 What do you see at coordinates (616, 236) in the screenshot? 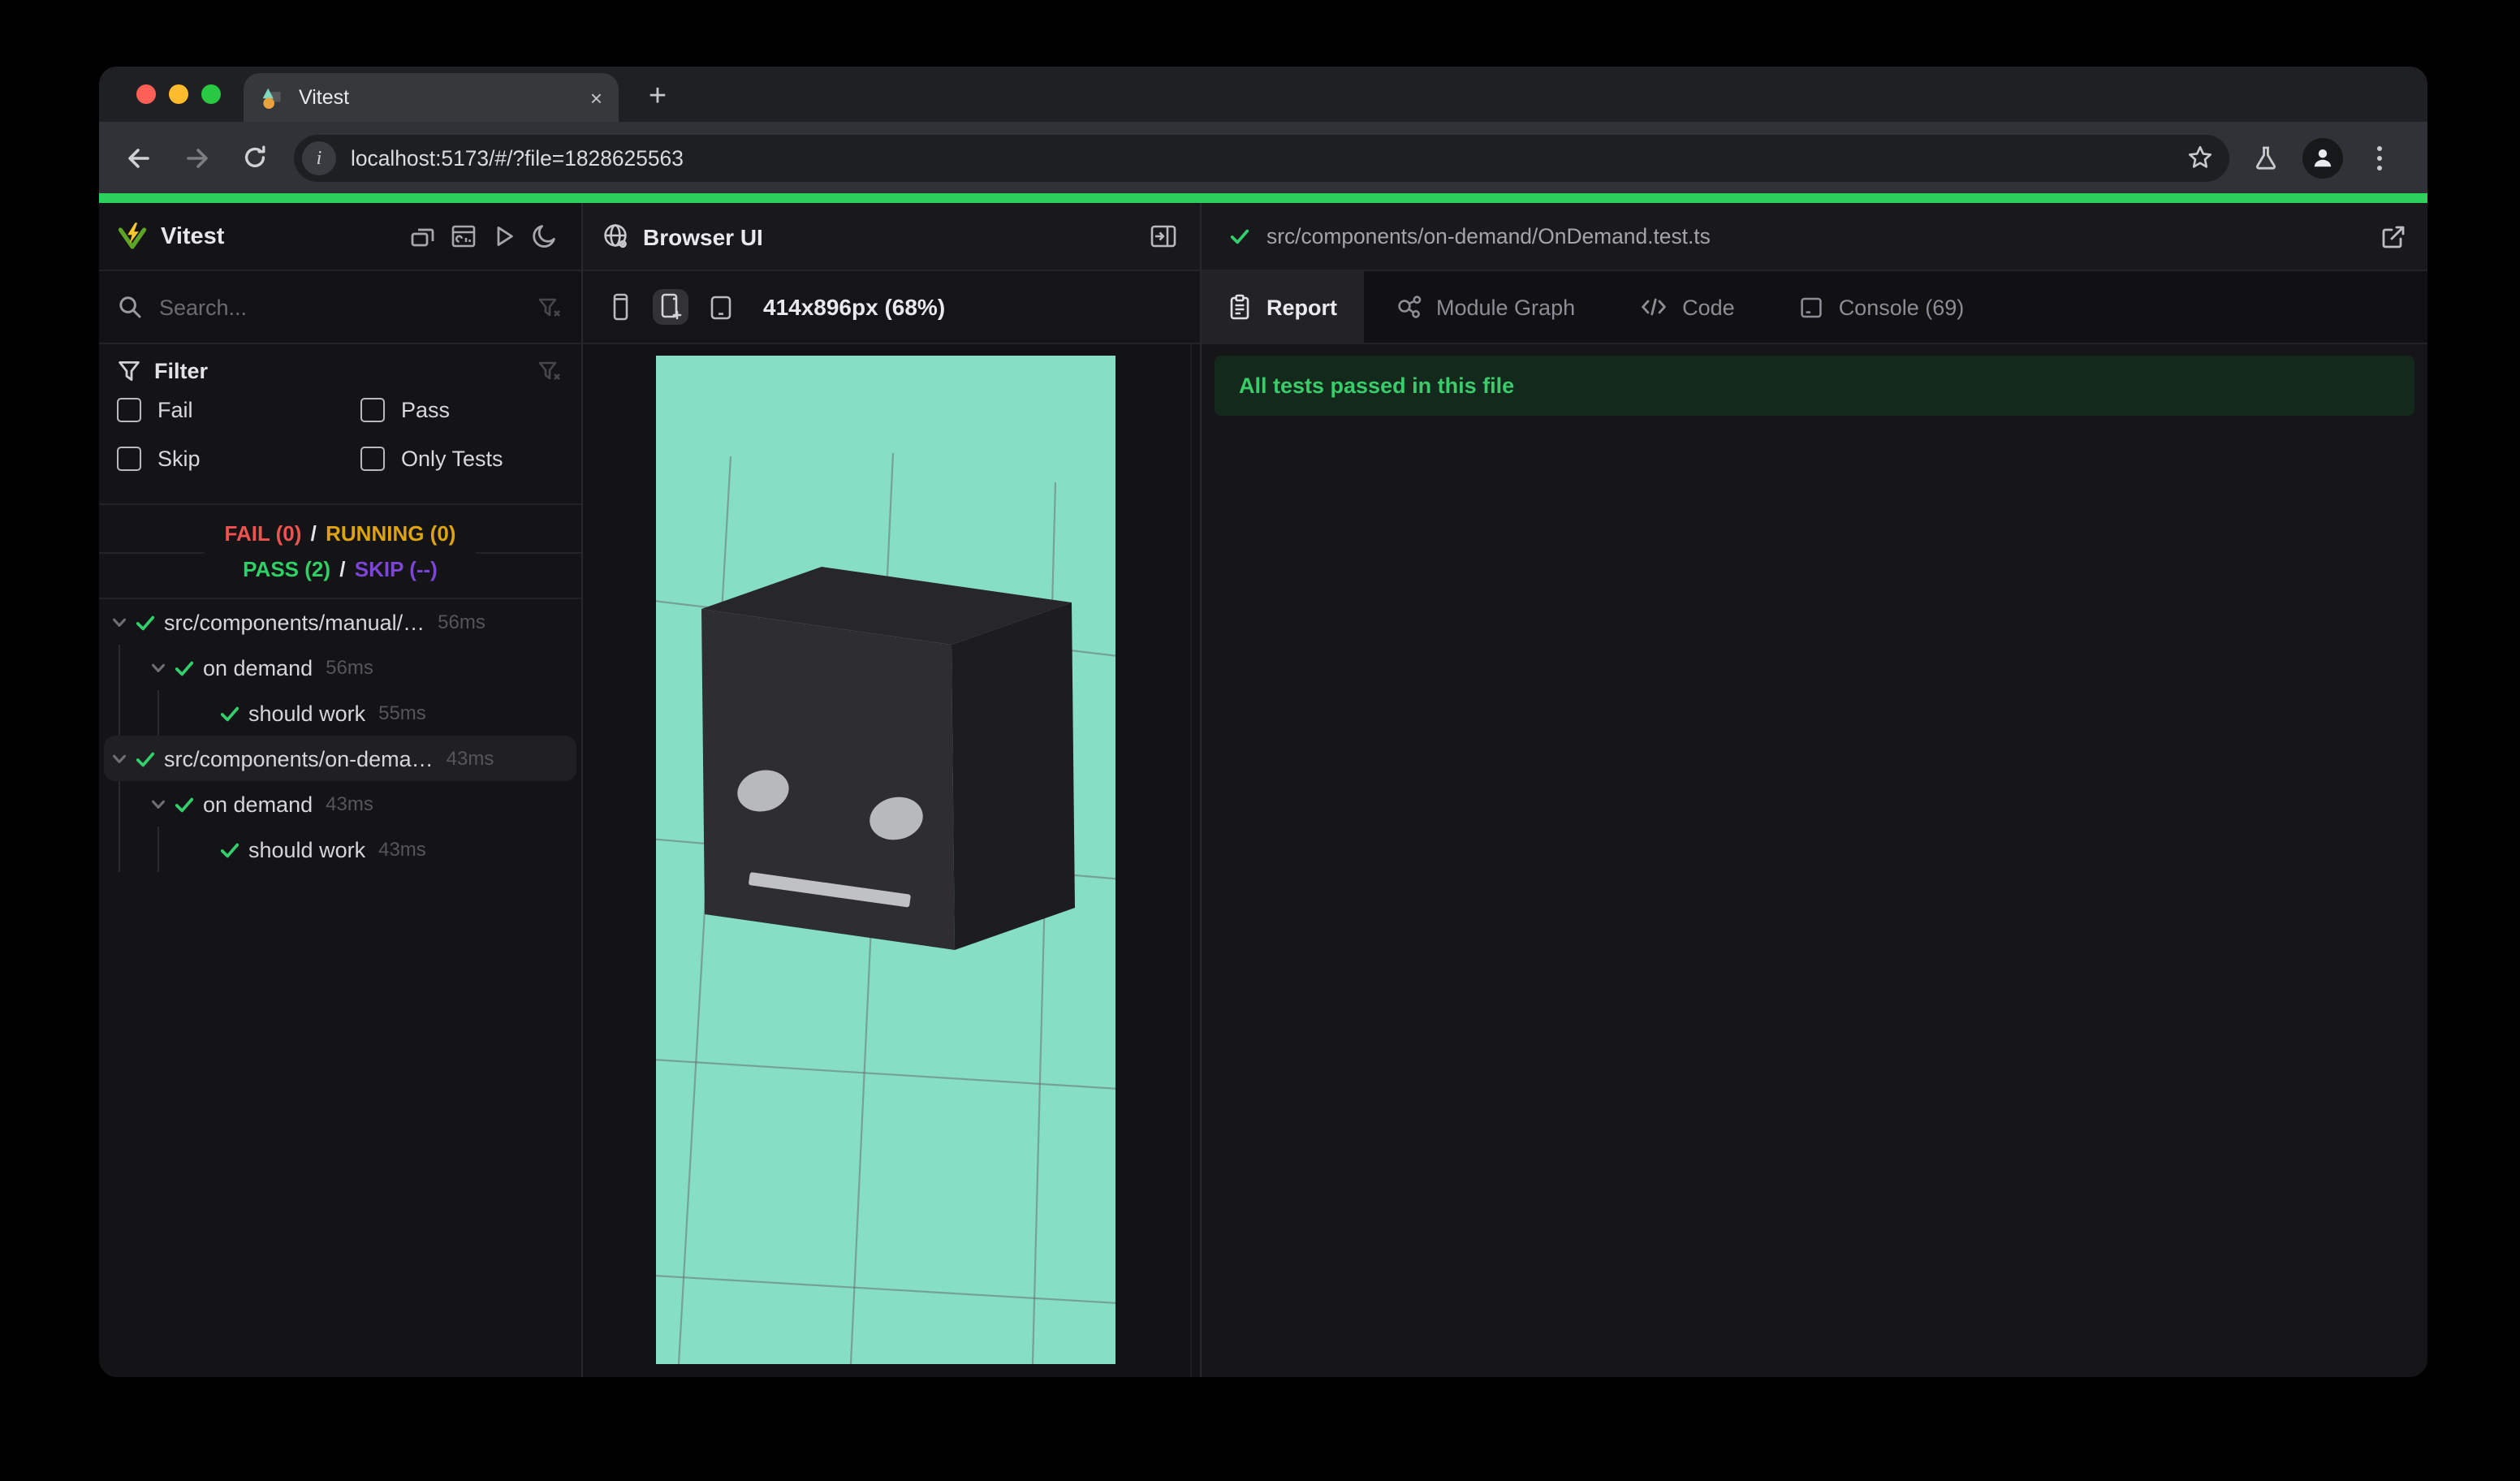
I see `globe-icon` at bounding box center [616, 236].